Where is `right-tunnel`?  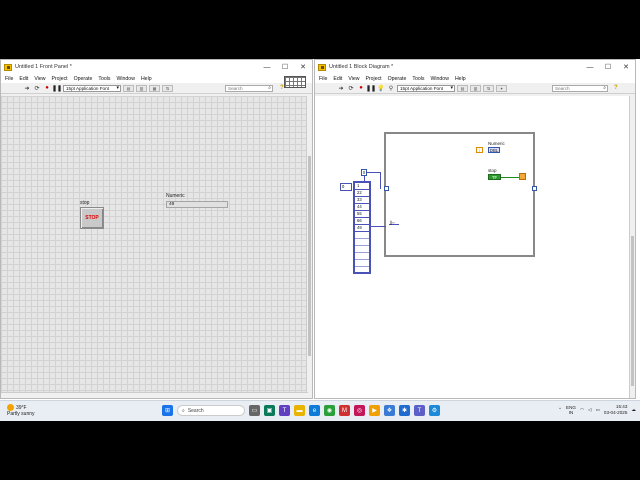
right-tunnel is located at coordinates (534, 188).